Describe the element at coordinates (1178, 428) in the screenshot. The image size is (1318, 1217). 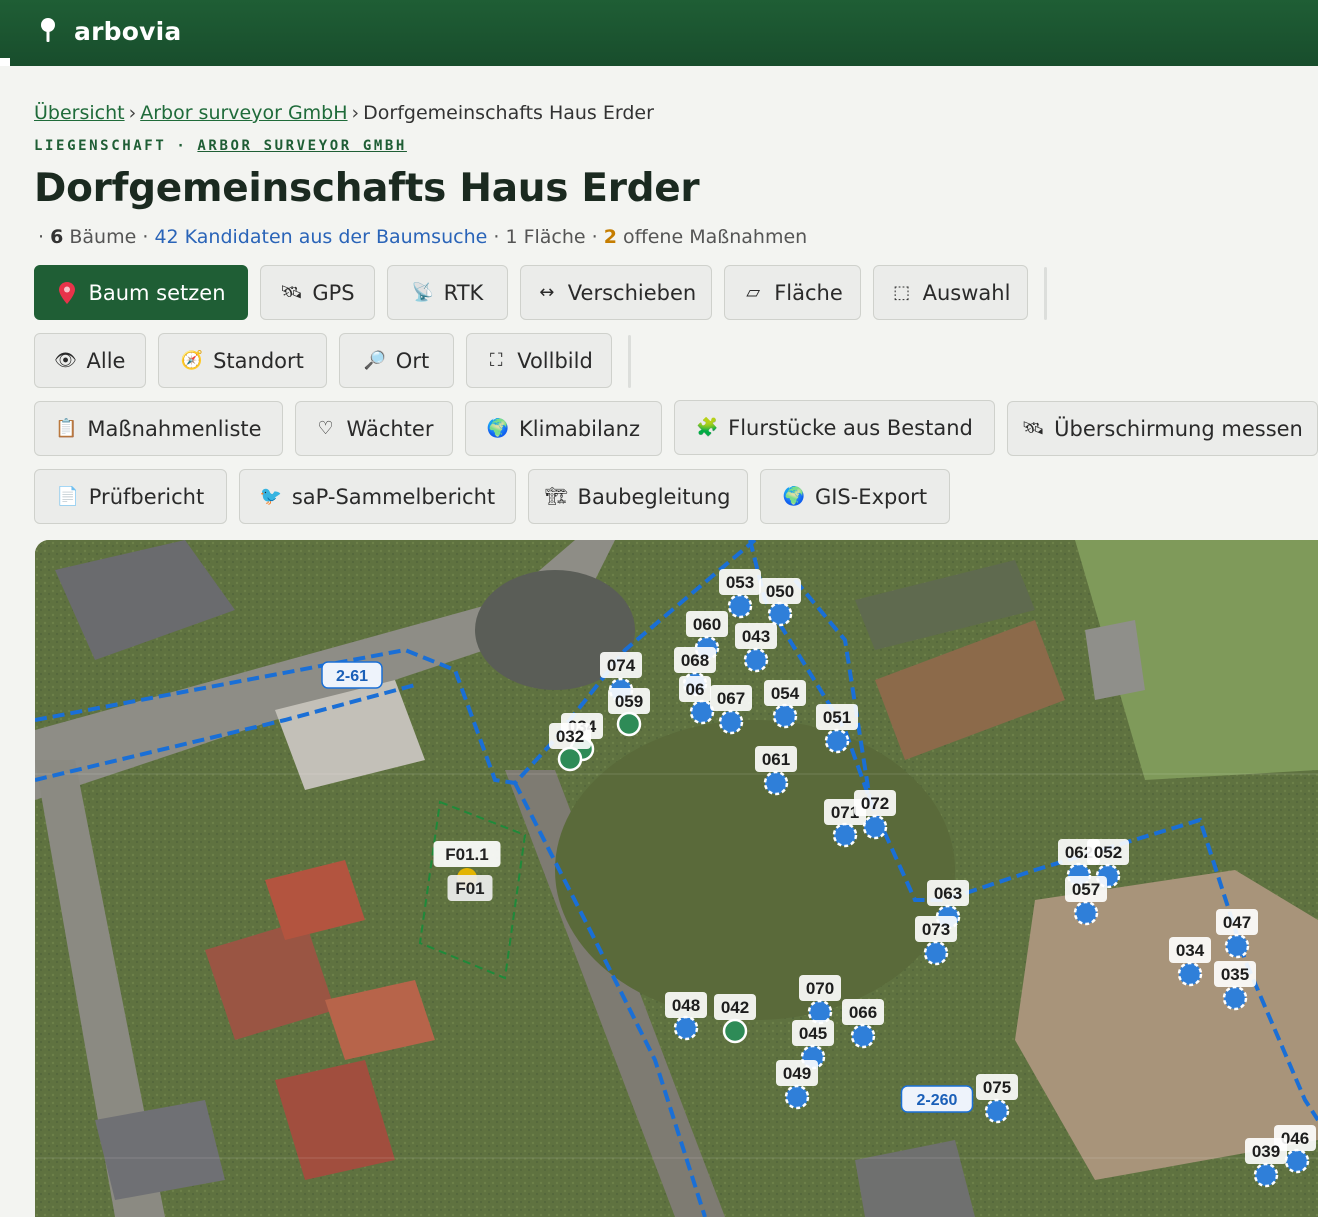
I see `canopy-measure-label: Überschirmung messen` at that location.